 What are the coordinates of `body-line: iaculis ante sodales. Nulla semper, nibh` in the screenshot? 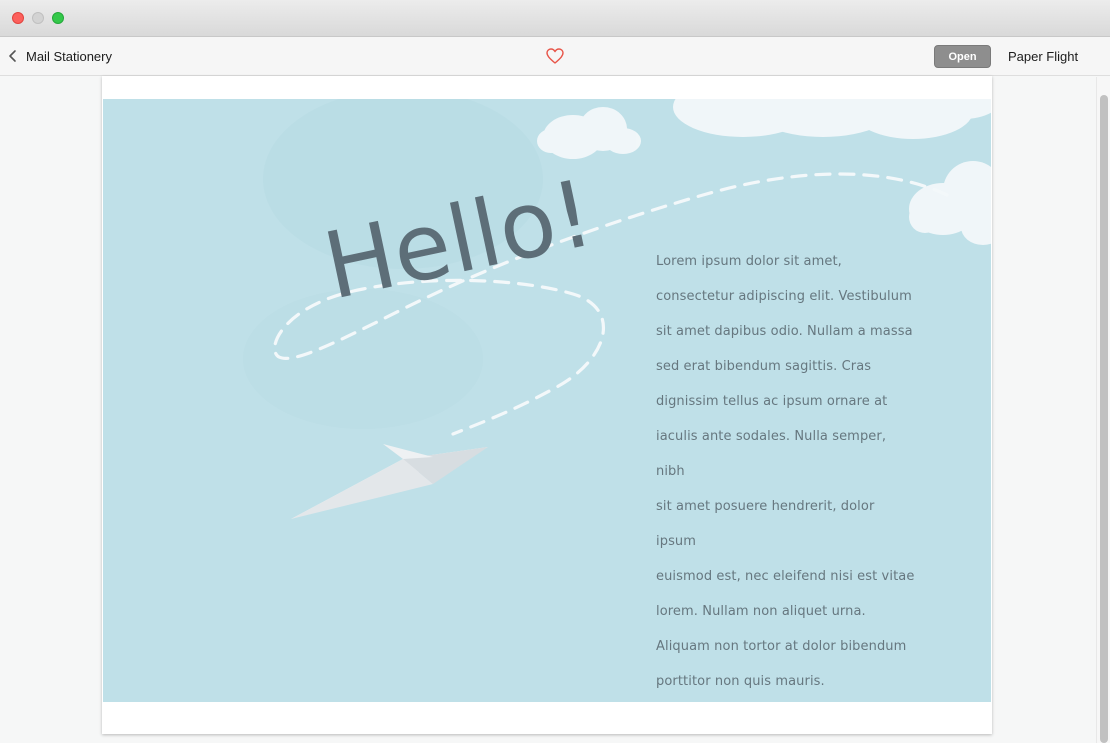 It's located at (771, 454).